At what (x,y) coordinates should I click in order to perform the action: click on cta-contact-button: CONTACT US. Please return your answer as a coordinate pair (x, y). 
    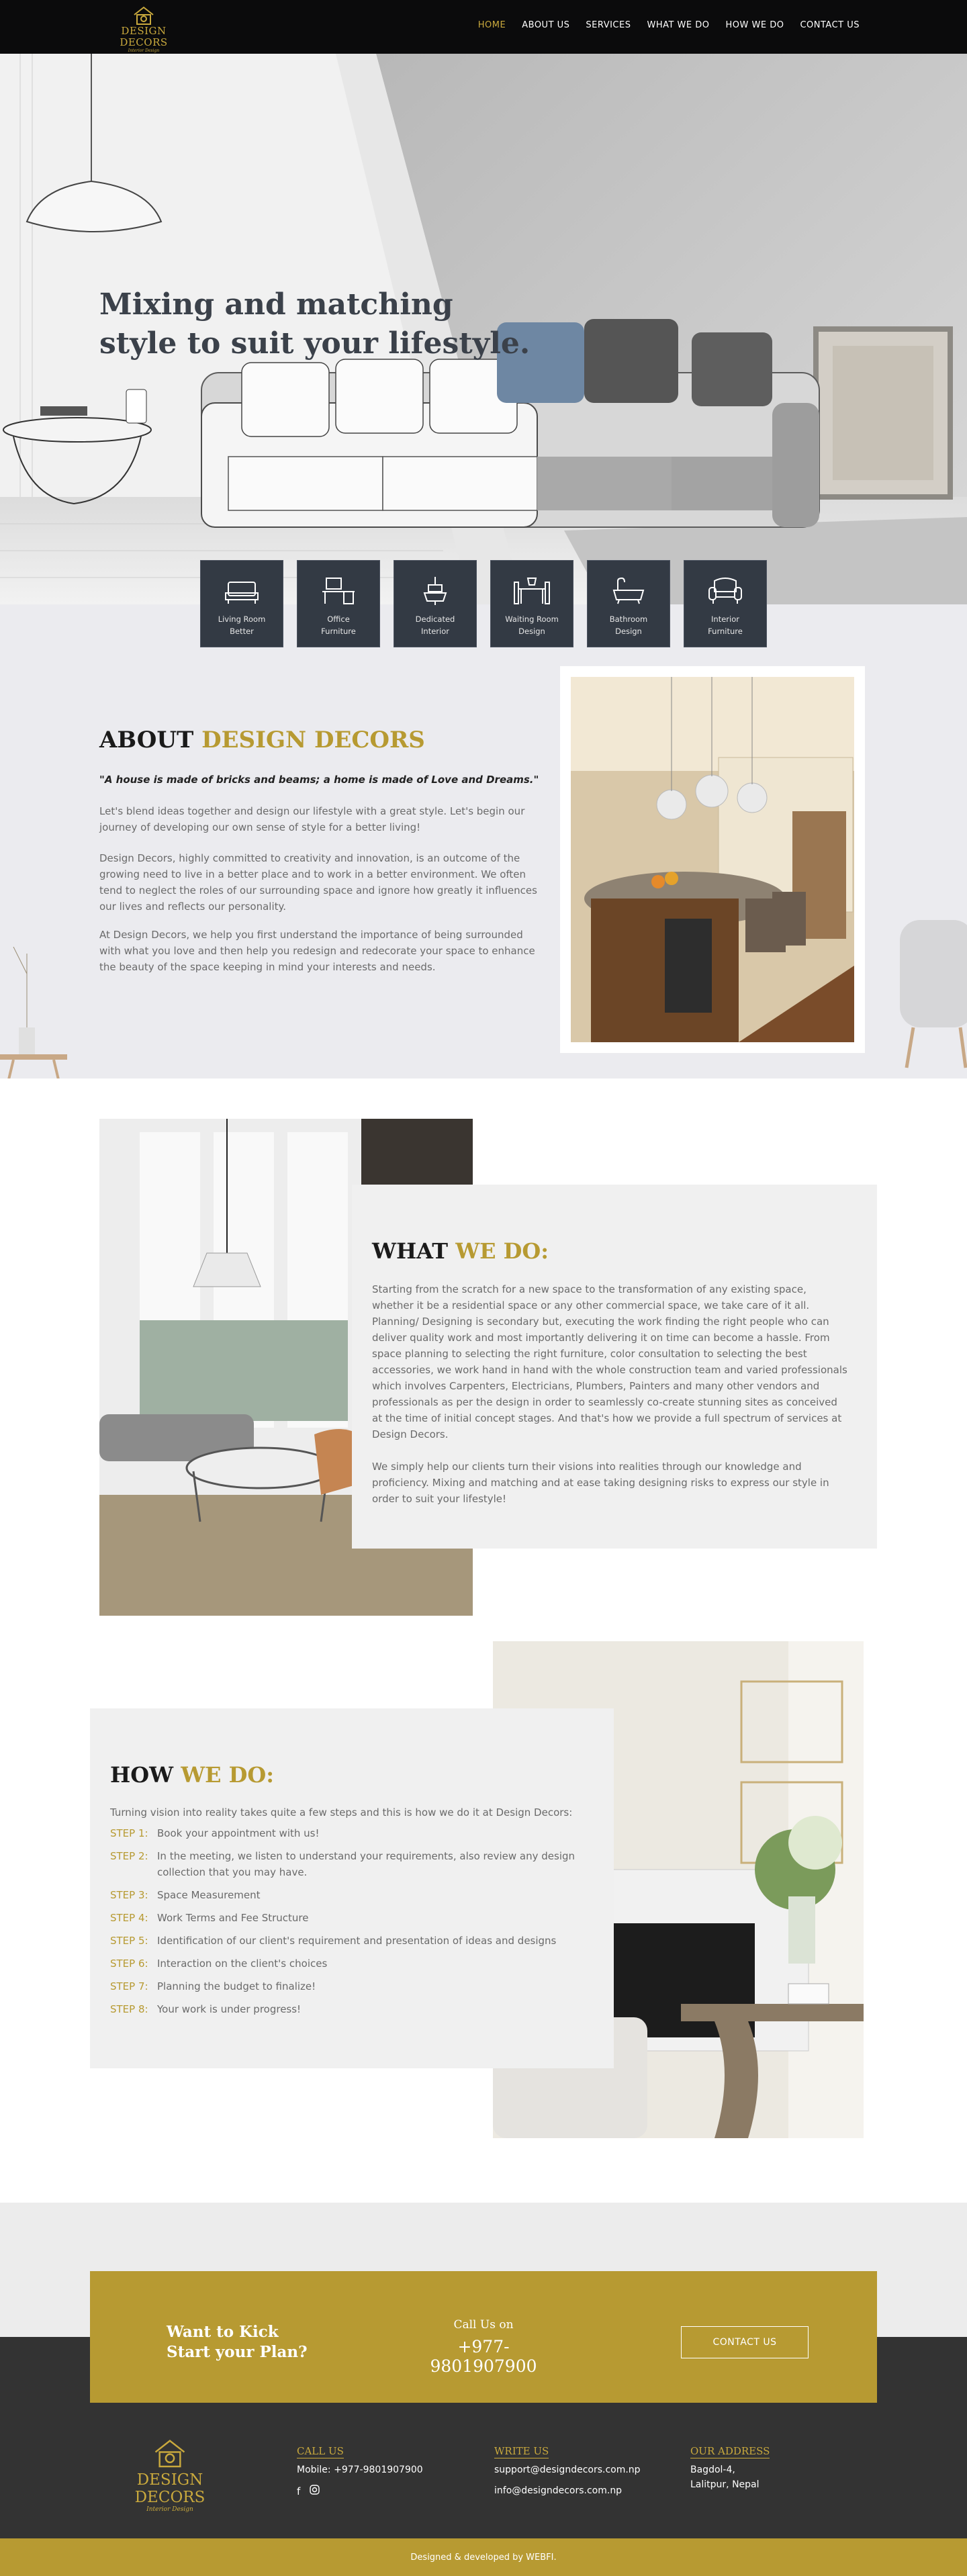
    Looking at the image, I should click on (745, 2342).